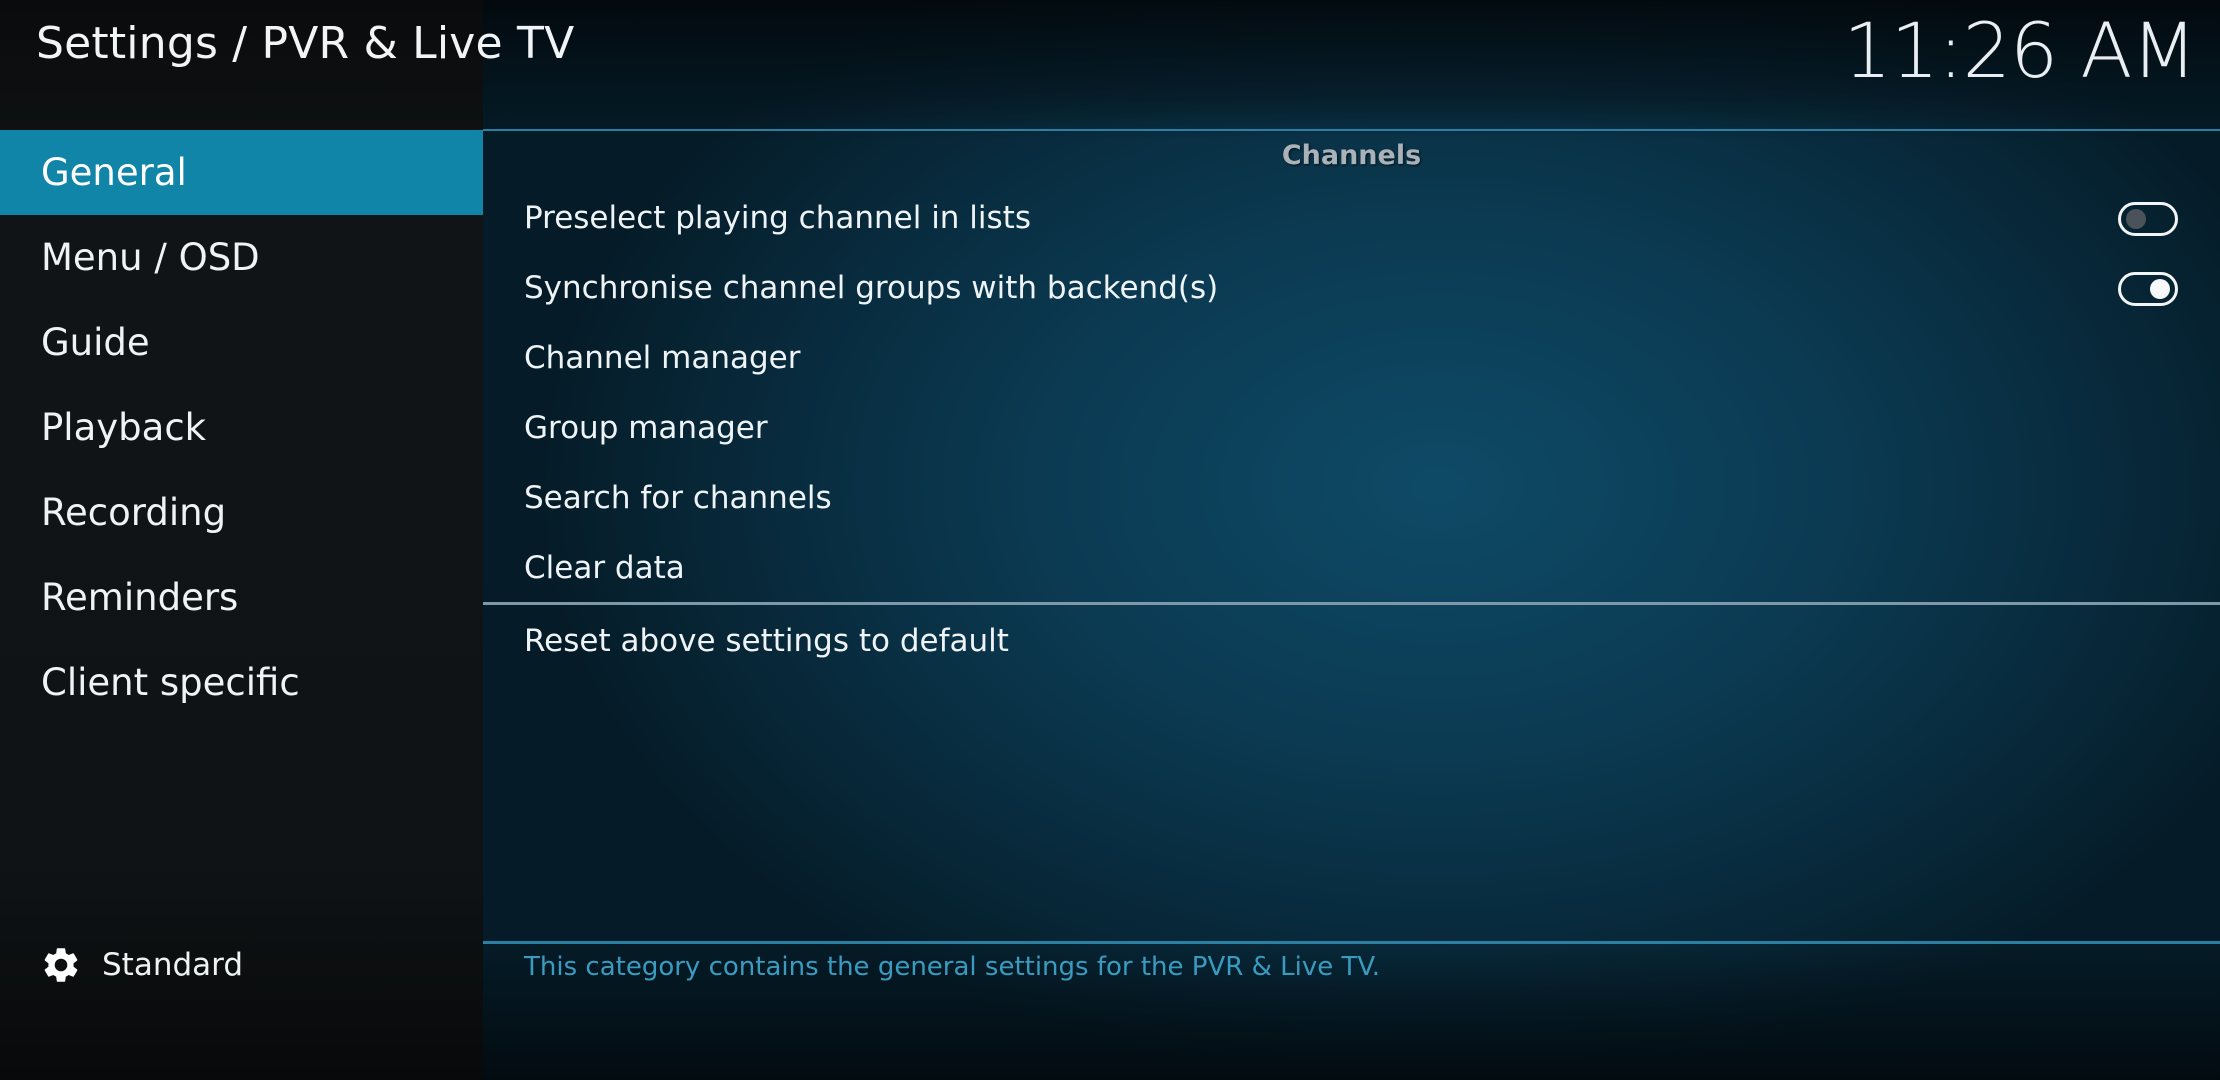  Describe the element at coordinates (1351, 358) in the screenshot. I see `setting-channel-manager: Channel manager` at that location.